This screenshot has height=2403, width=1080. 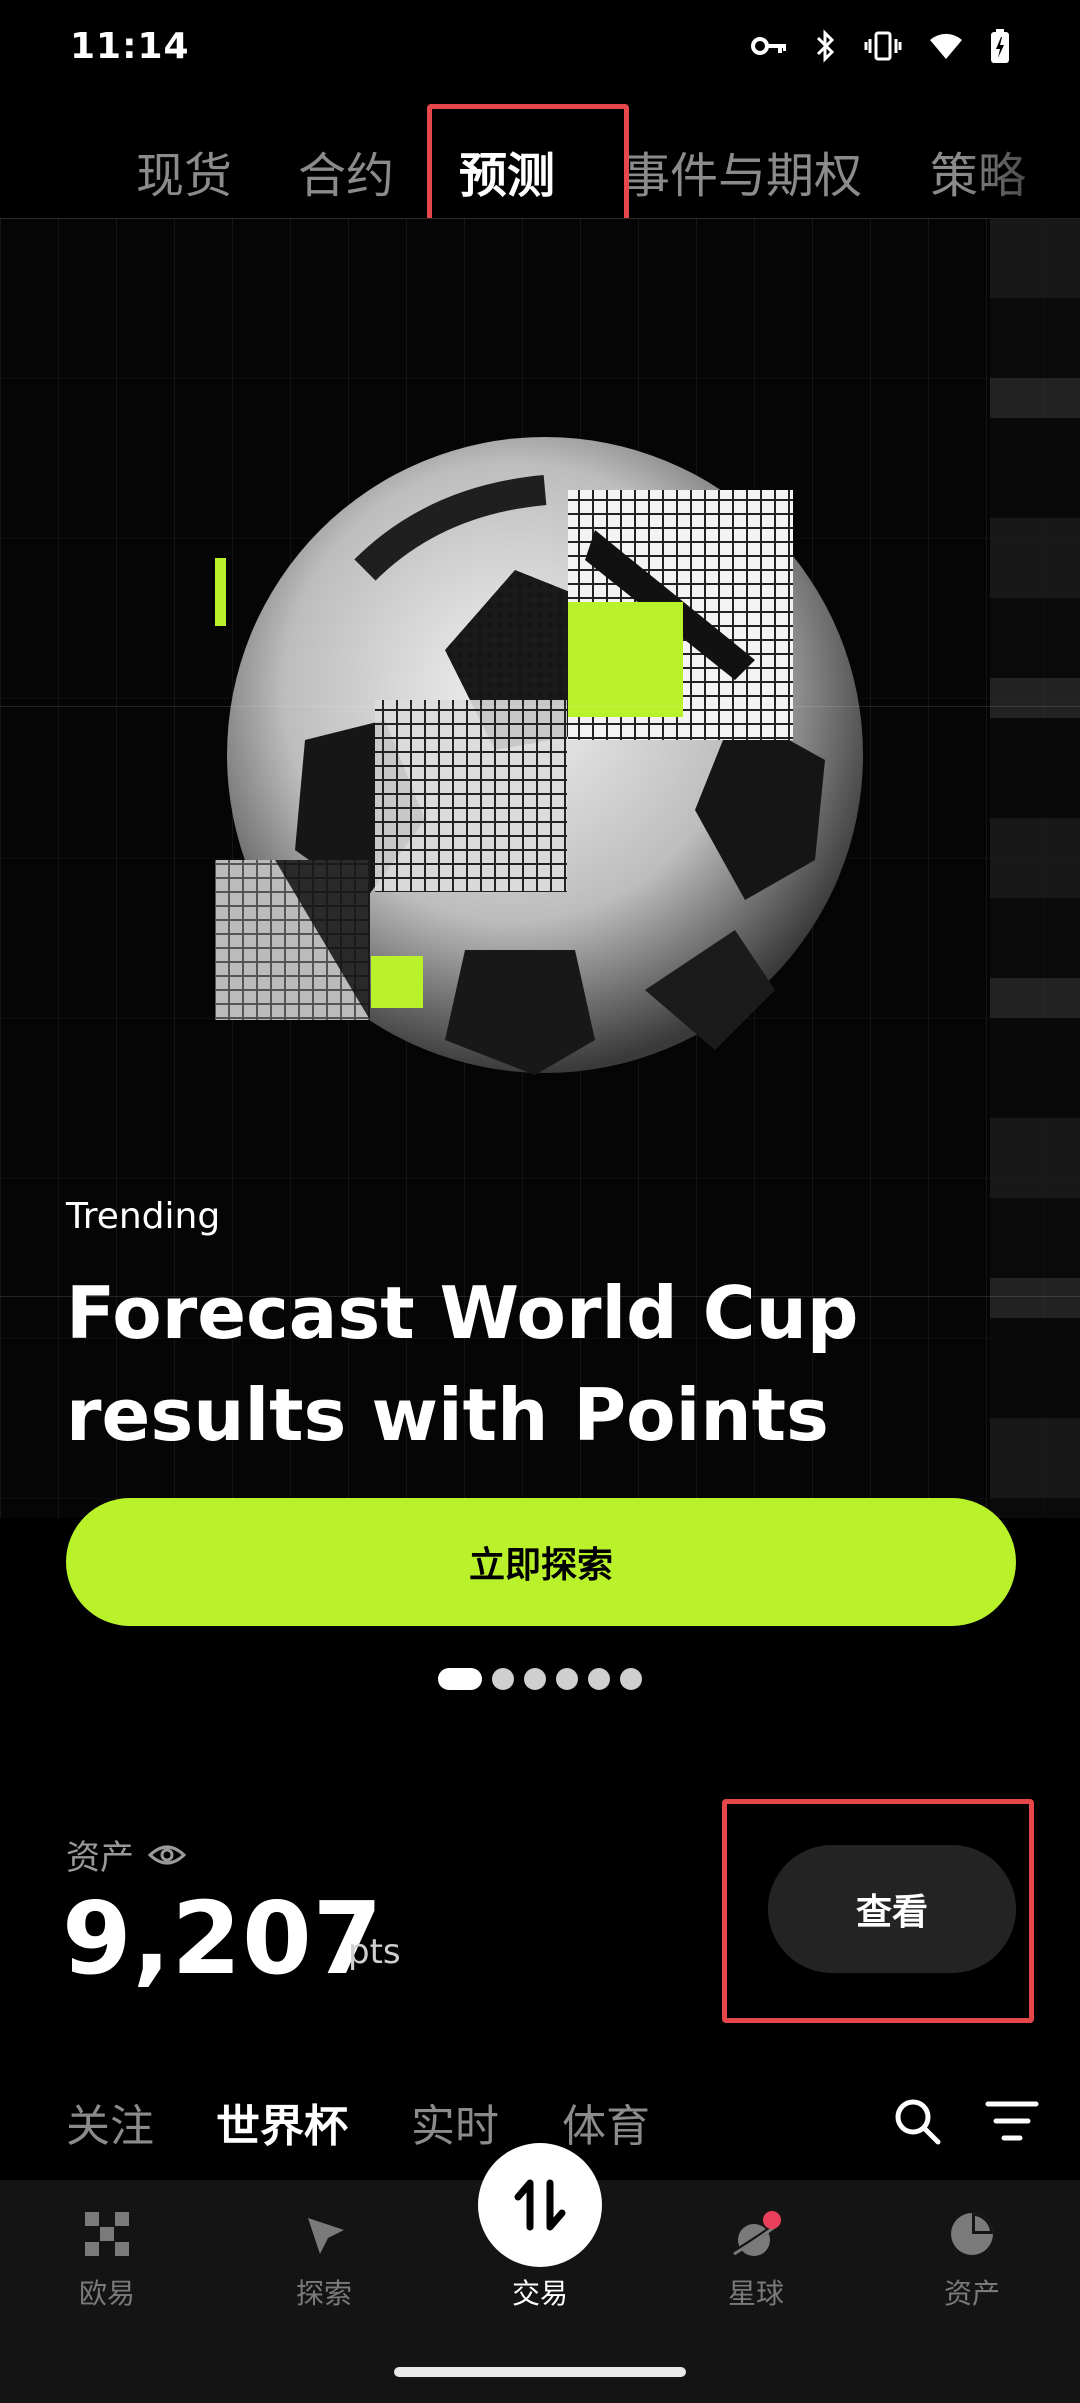 What do you see at coordinates (755, 2293) in the screenshot?
I see `nav-planet-label: 星球` at bounding box center [755, 2293].